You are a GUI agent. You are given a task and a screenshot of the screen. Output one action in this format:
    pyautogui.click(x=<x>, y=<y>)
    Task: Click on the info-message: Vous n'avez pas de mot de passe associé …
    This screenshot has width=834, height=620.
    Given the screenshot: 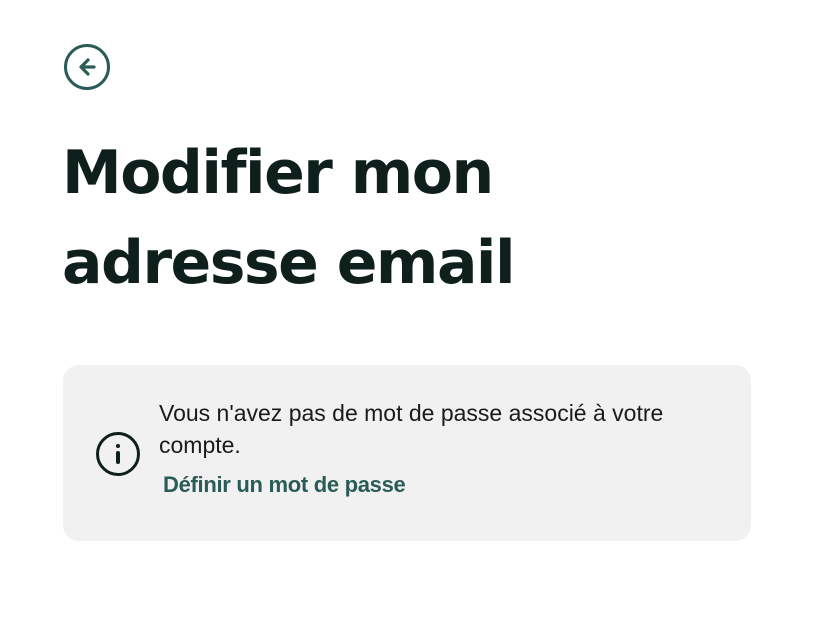 What is the action you would take?
    pyautogui.click(x=411, y=429)
    